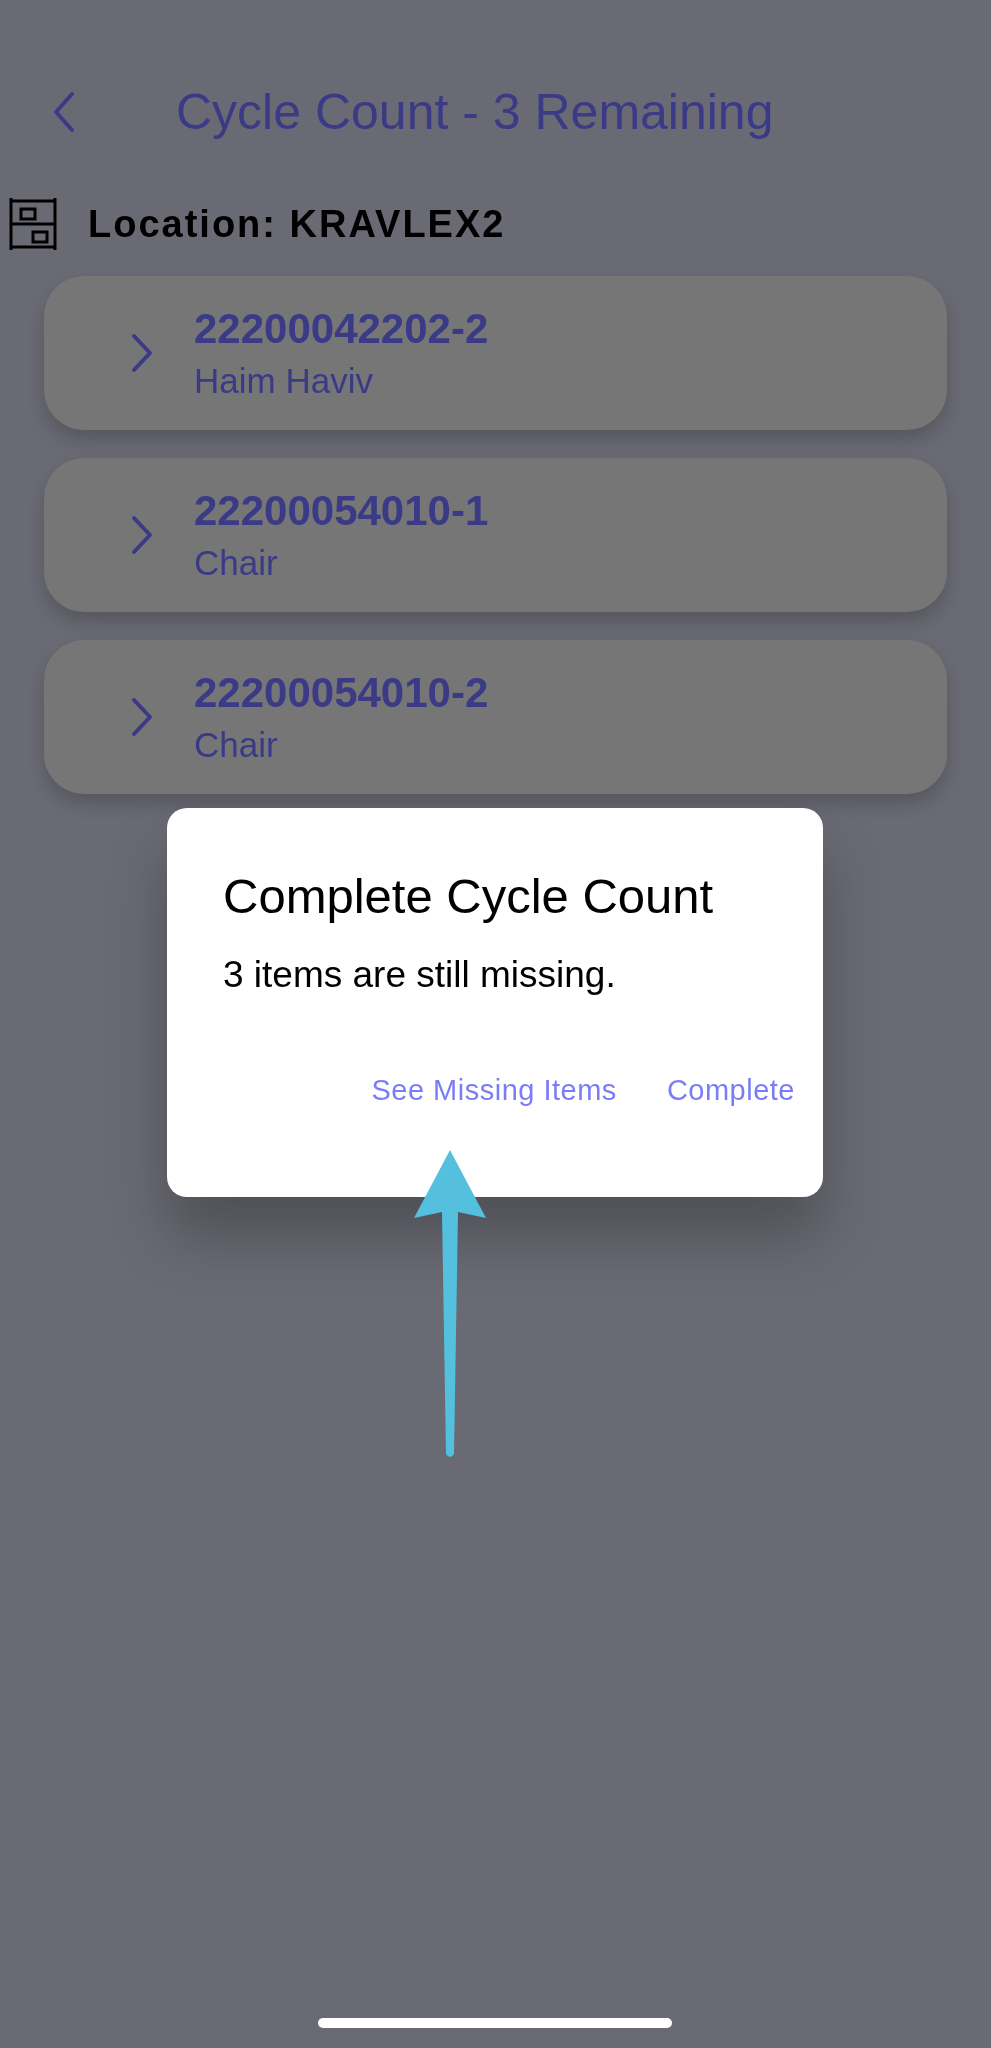 This screenshot has height=2048, width=991. What do you see at coordinates (495, 535) in the screenshot?
I see `item-card: 22200054010-1 Chair` at bounding box center [495, 535].